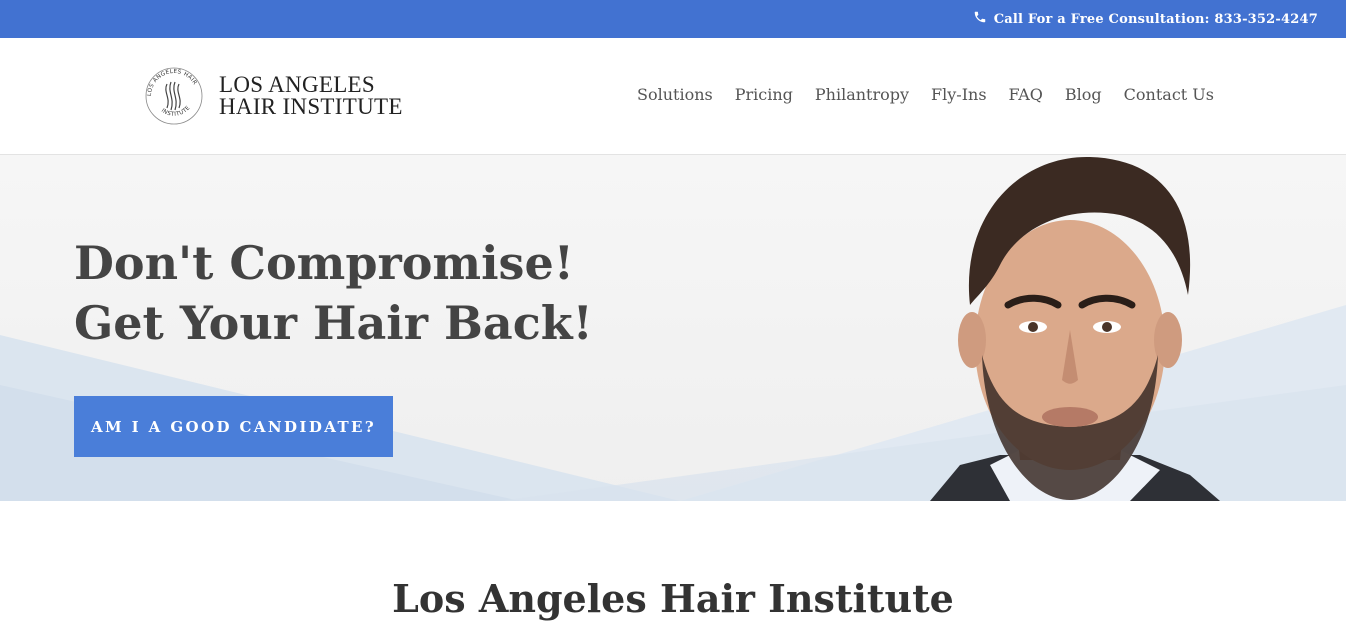  What do you see at coordinates (297, 84) in the screenshot?
I see `logo-line-1: LOS ANGELES` at bounding box center [297, 84].